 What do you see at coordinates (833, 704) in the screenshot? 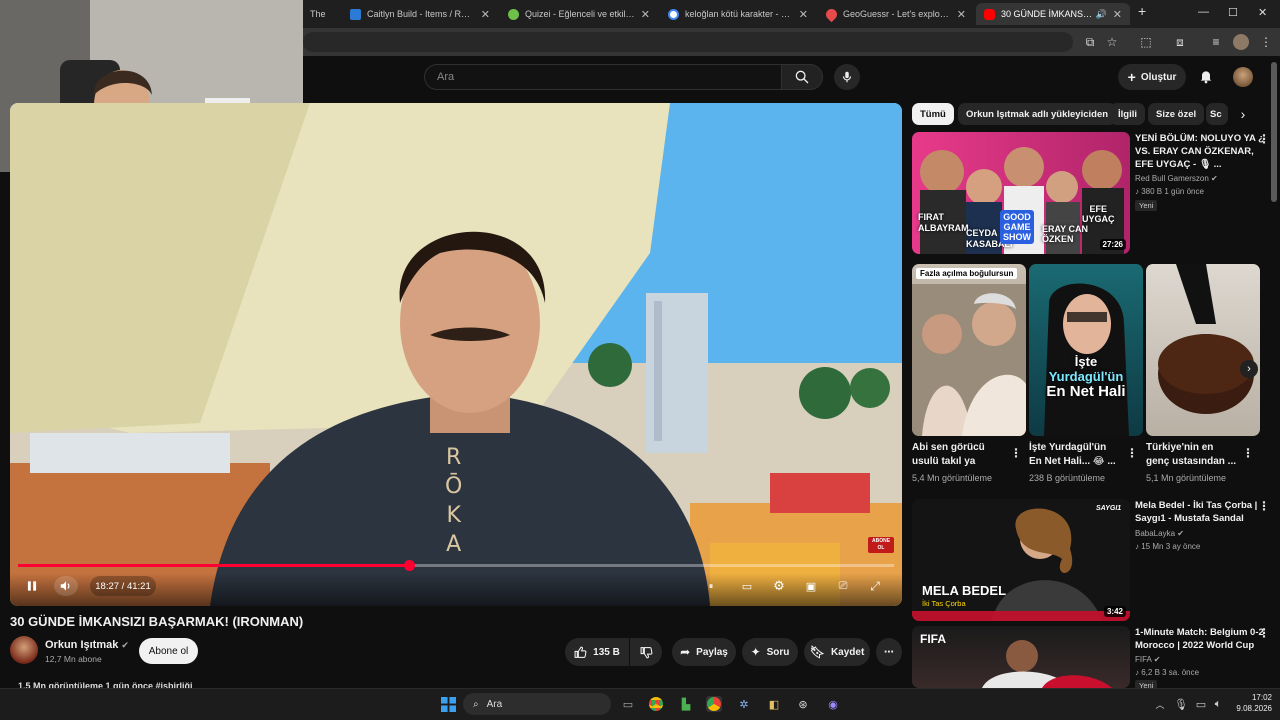
I see `discord-icon: ◉` at bounding box center [833, 704].